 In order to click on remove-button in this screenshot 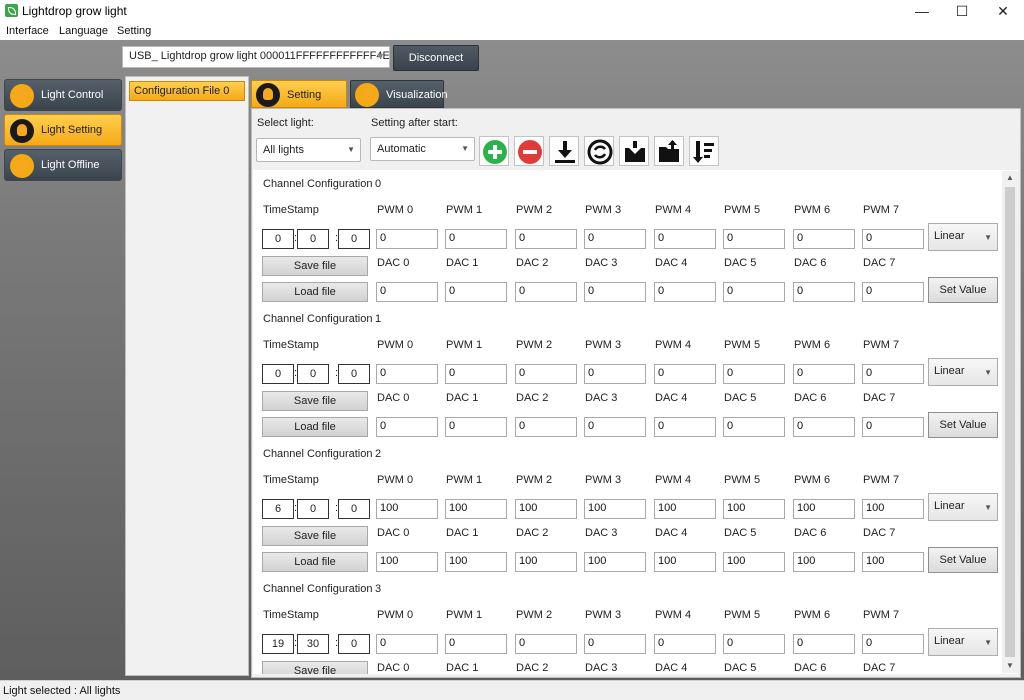, I will do `click(529, 151)`.